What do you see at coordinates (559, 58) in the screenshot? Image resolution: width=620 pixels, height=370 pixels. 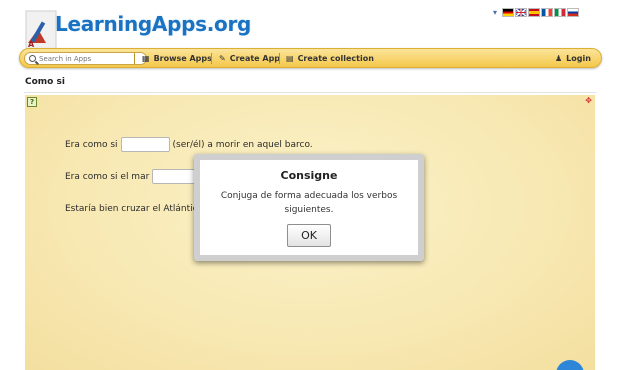 I see `user-icon: ♟` at bounding box center [559, 58].